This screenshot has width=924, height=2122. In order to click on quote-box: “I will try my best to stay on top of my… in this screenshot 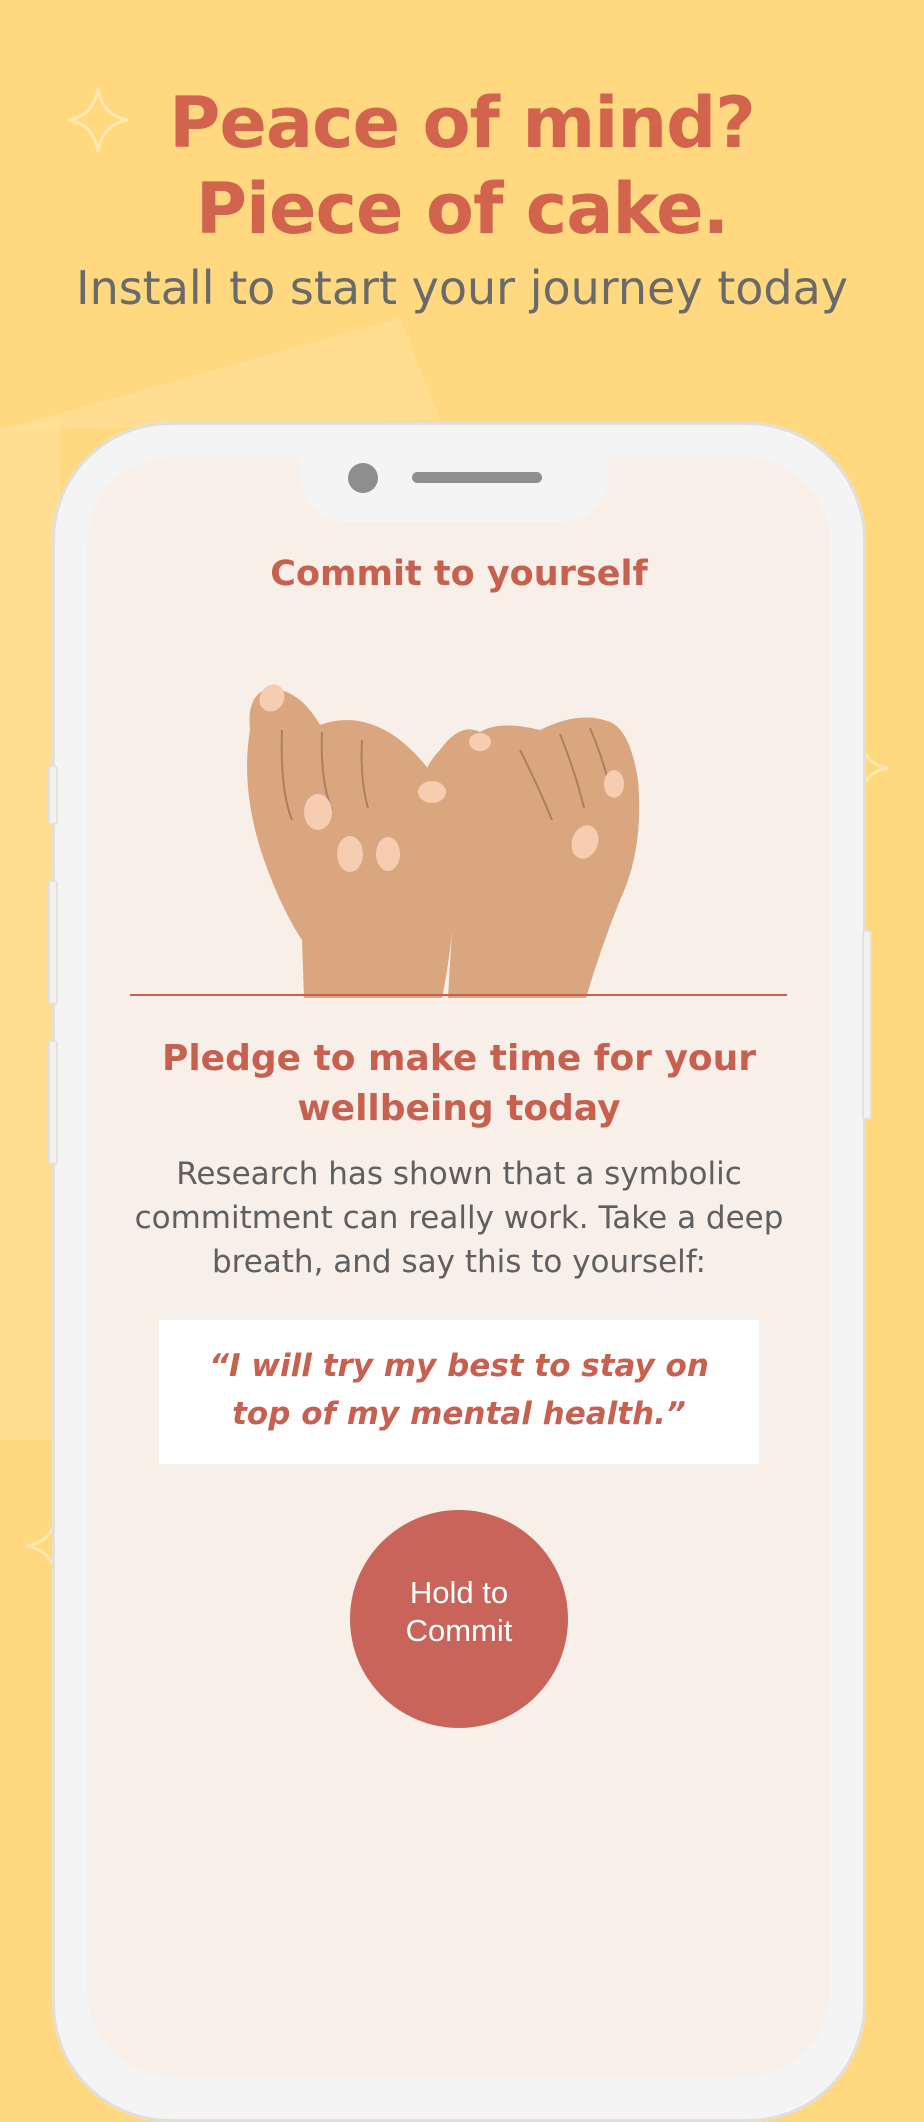, I will do `click(459, 1392)`.